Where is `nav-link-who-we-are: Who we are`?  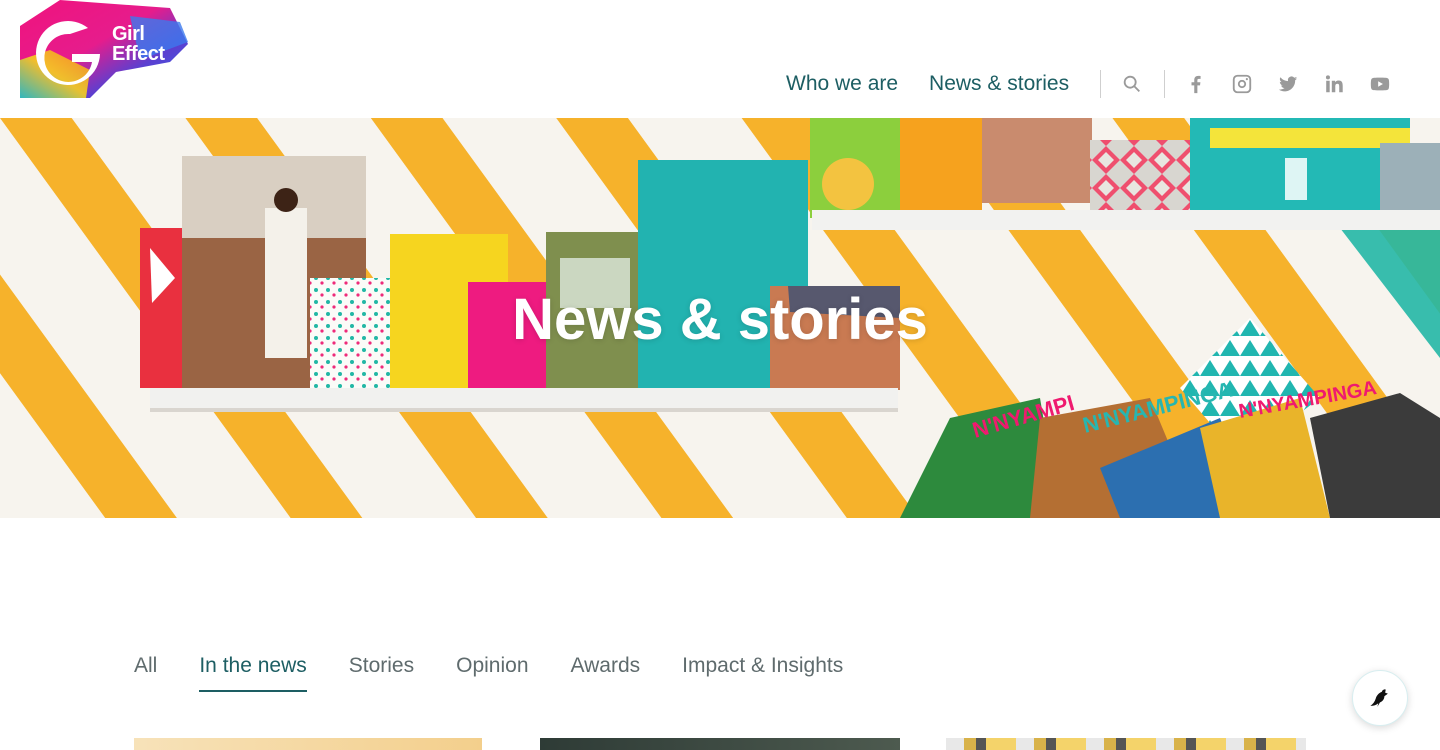
nav-link-who-we-are: Who we are is located at coordinates (842, 84).